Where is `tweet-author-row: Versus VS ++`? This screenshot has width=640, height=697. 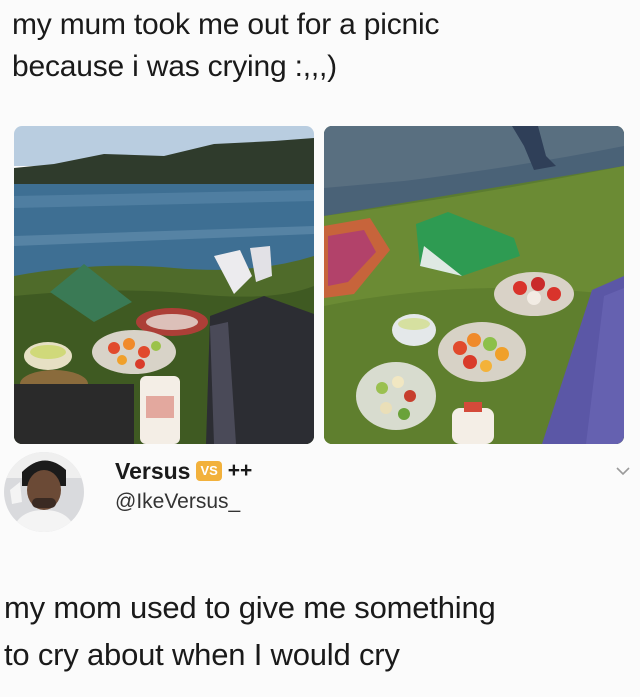
tweet-author-row: Versus VS ++ is located at coordinates (183, 471).